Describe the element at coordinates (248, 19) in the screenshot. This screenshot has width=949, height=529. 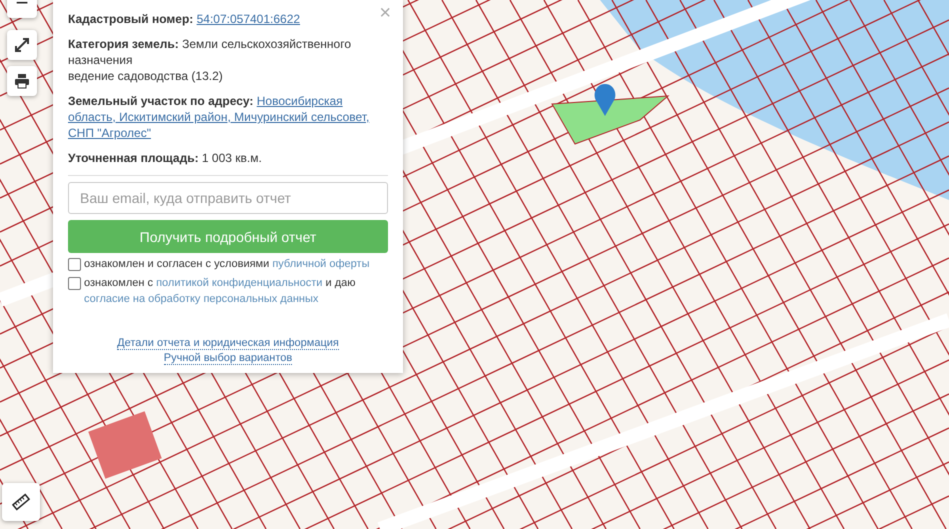
I see `cadastral-number-link: 54:07:057401:6622` at that location.